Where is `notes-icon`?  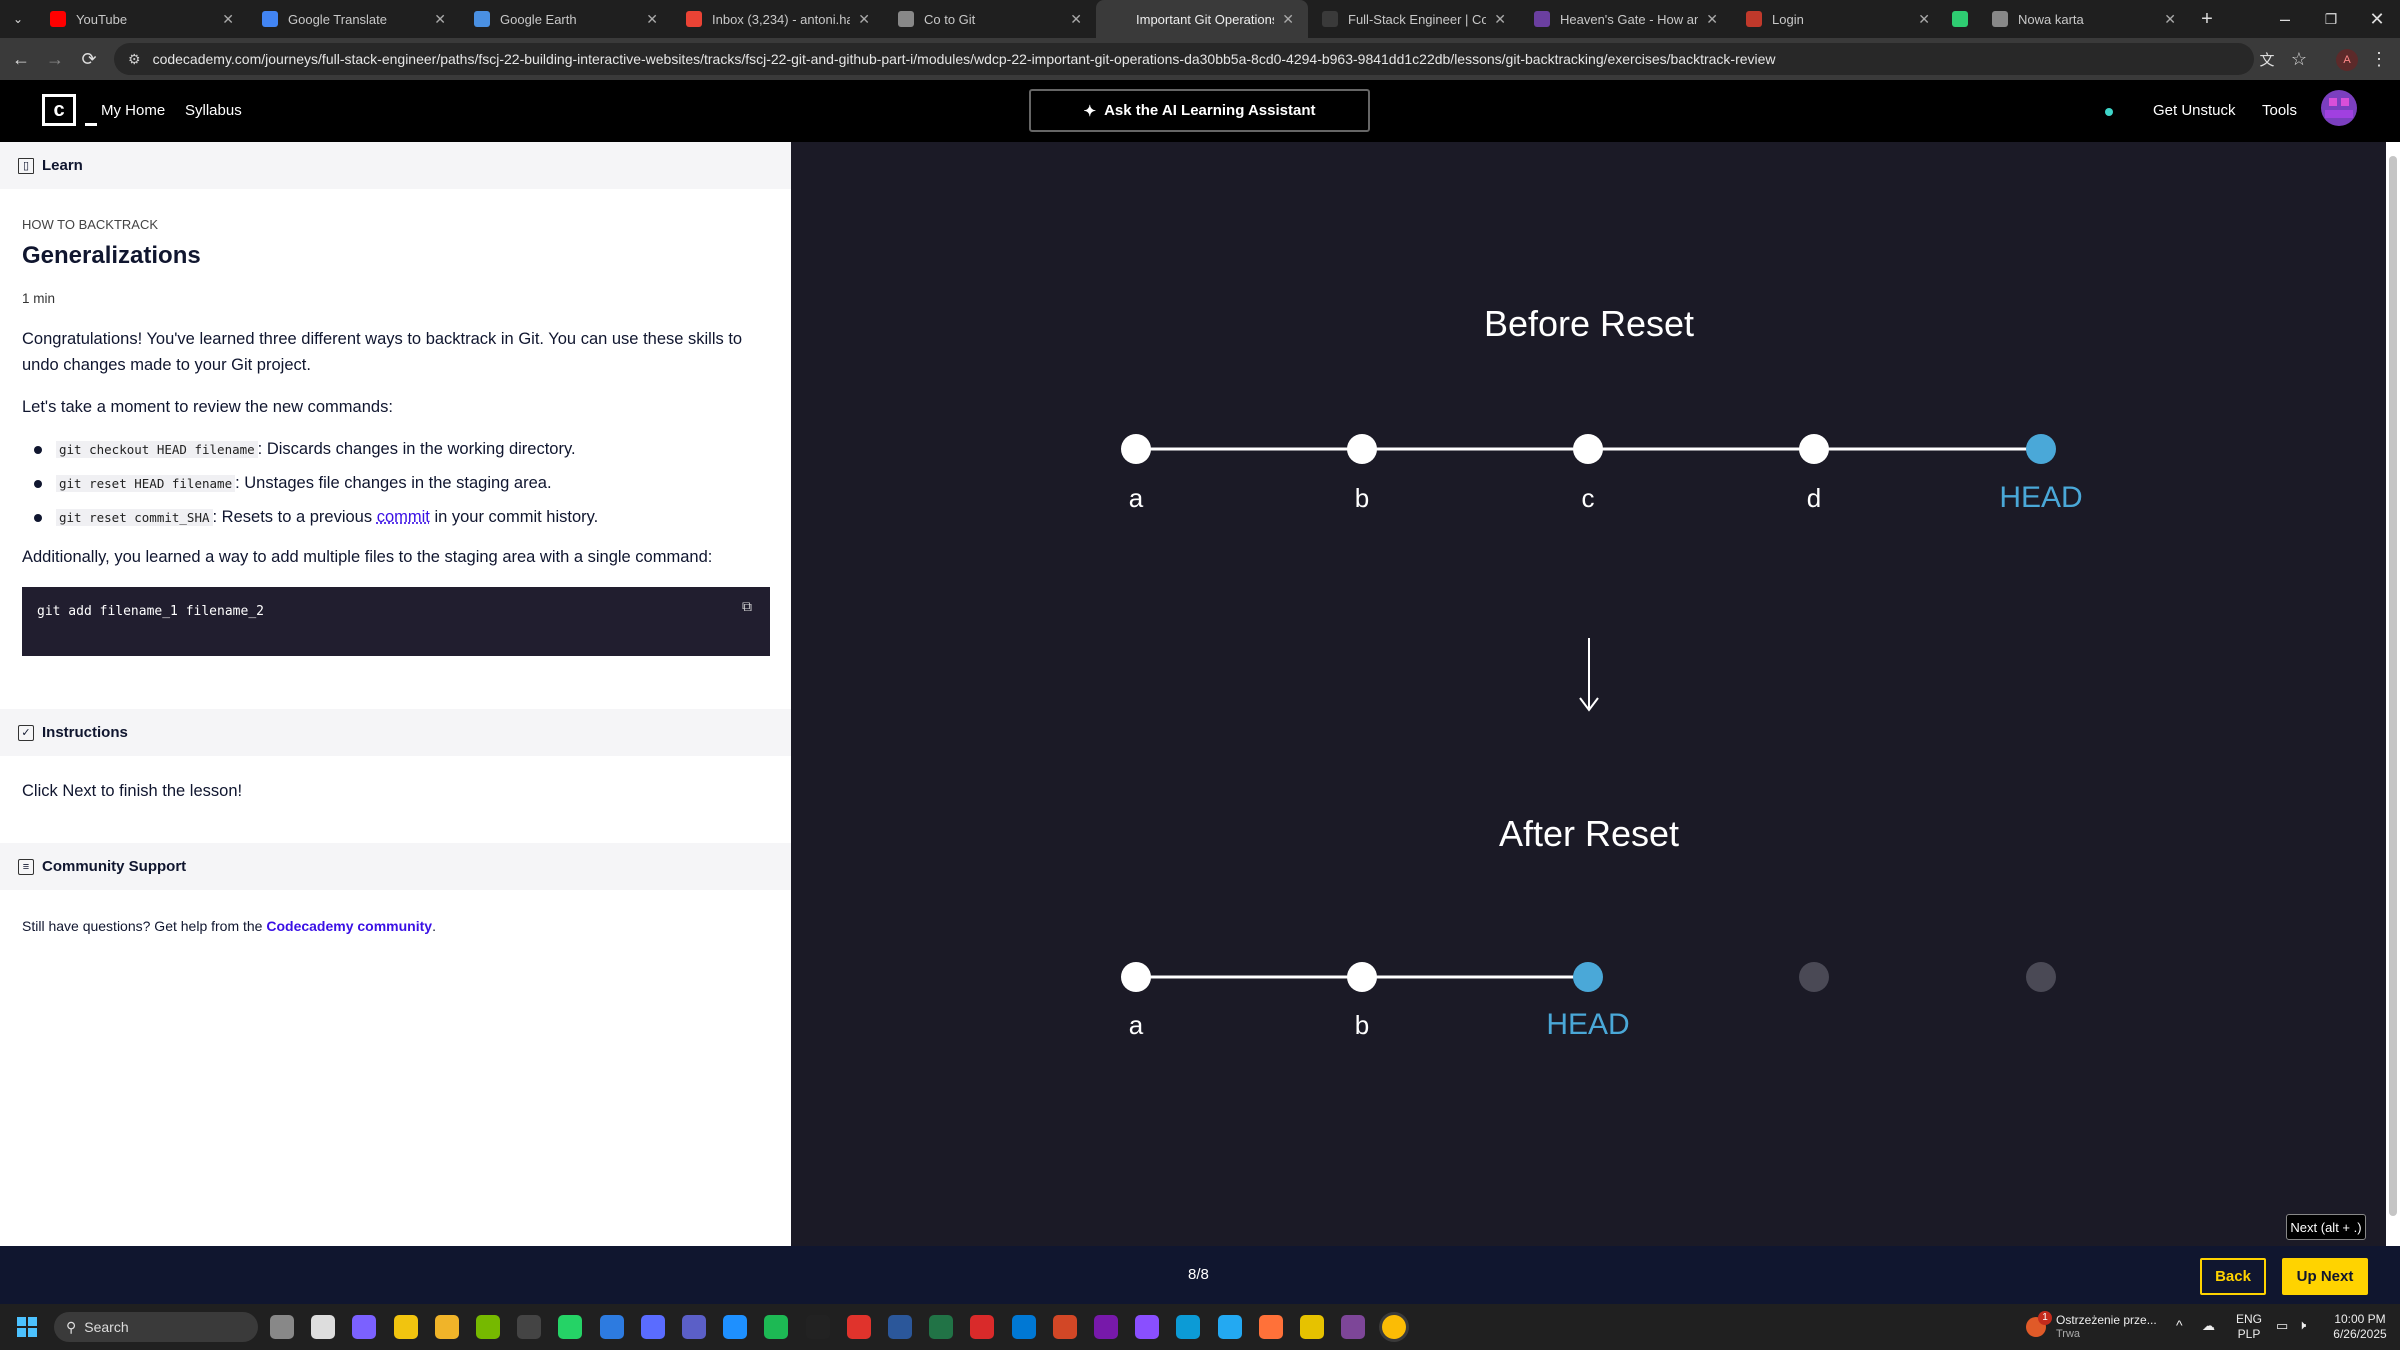
notes-icon is located at coordinates (1312, 1327).